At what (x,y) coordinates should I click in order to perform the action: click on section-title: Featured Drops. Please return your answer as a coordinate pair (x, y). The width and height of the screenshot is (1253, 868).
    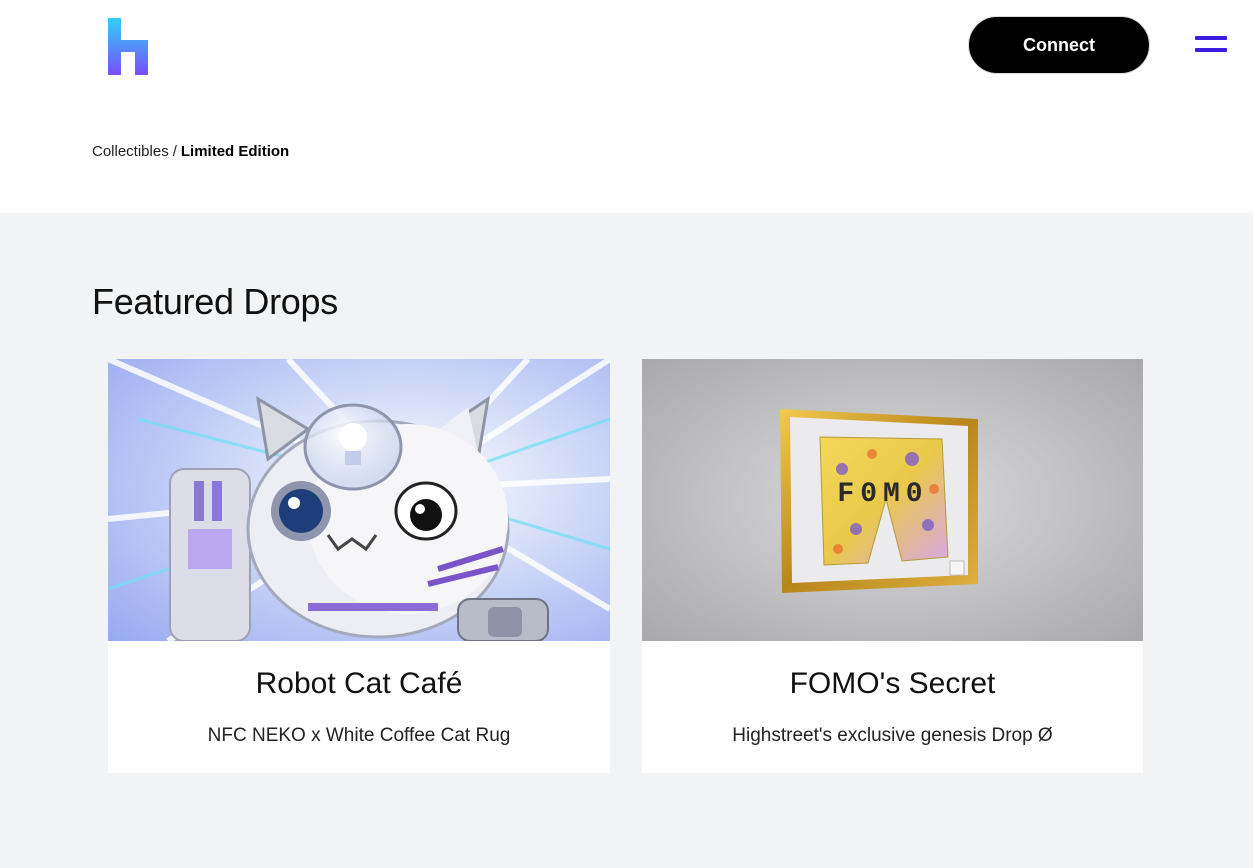
    Looking at the image, I should click on (215, 301).